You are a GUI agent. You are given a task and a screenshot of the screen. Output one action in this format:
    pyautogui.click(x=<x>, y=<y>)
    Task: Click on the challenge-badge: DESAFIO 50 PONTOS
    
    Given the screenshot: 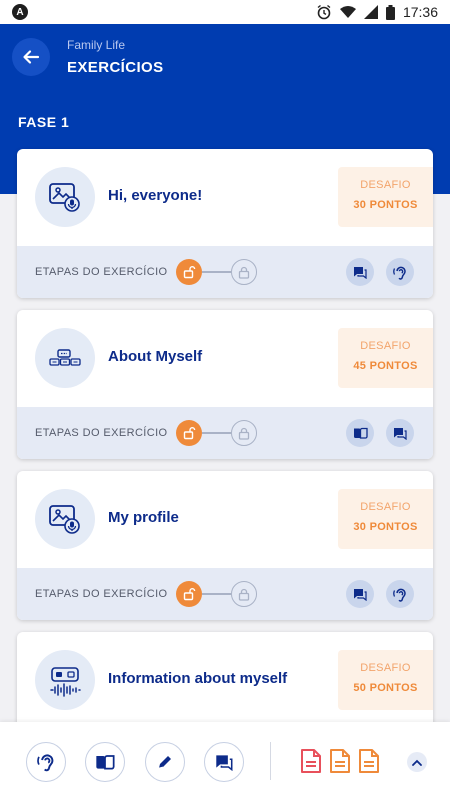 What is the action you would take?
    pyautogui.click(x=385, y=680)
    